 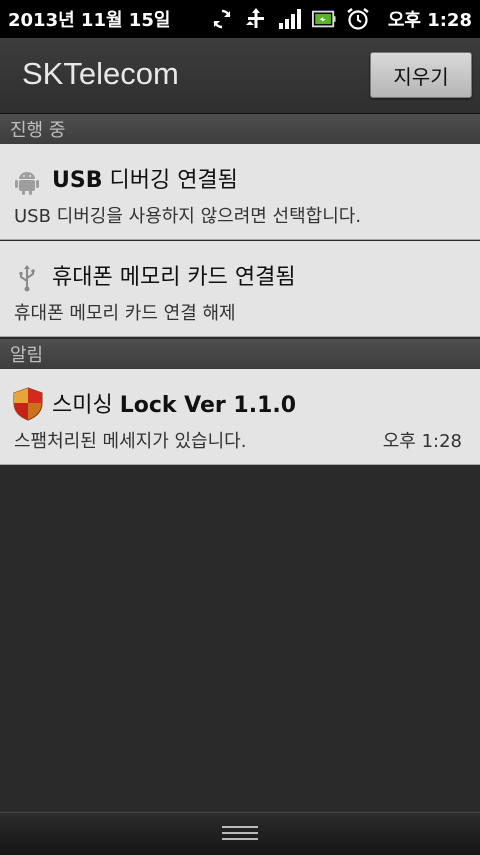 What do you see at coordinates (174, 277) in the screenshot?
I see `notification-title: 휴대폰 메모리 카드 연결됨` at bounding box center [174, 277].